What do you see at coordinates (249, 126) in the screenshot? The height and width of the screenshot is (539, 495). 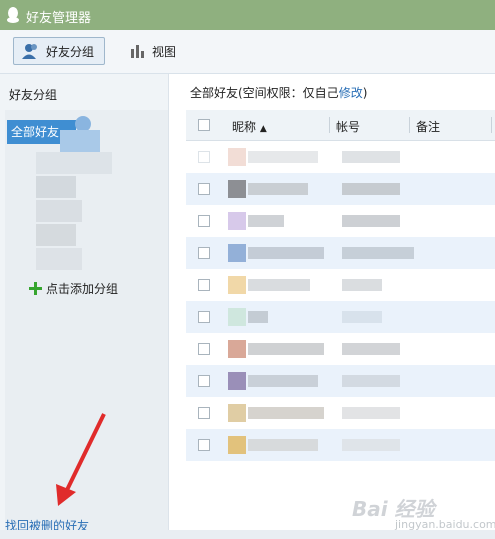 I see `column-header-nickname: 昵称 ▲` at bounding box center [249, 126].